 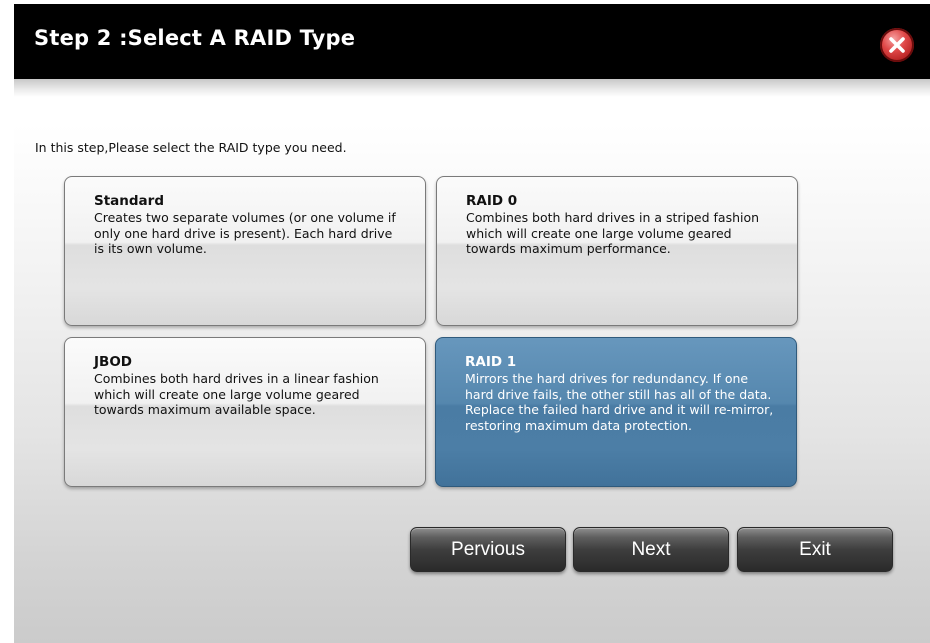 I want to click on raid-option-title: RAID 0, so click(x=492, y=201).